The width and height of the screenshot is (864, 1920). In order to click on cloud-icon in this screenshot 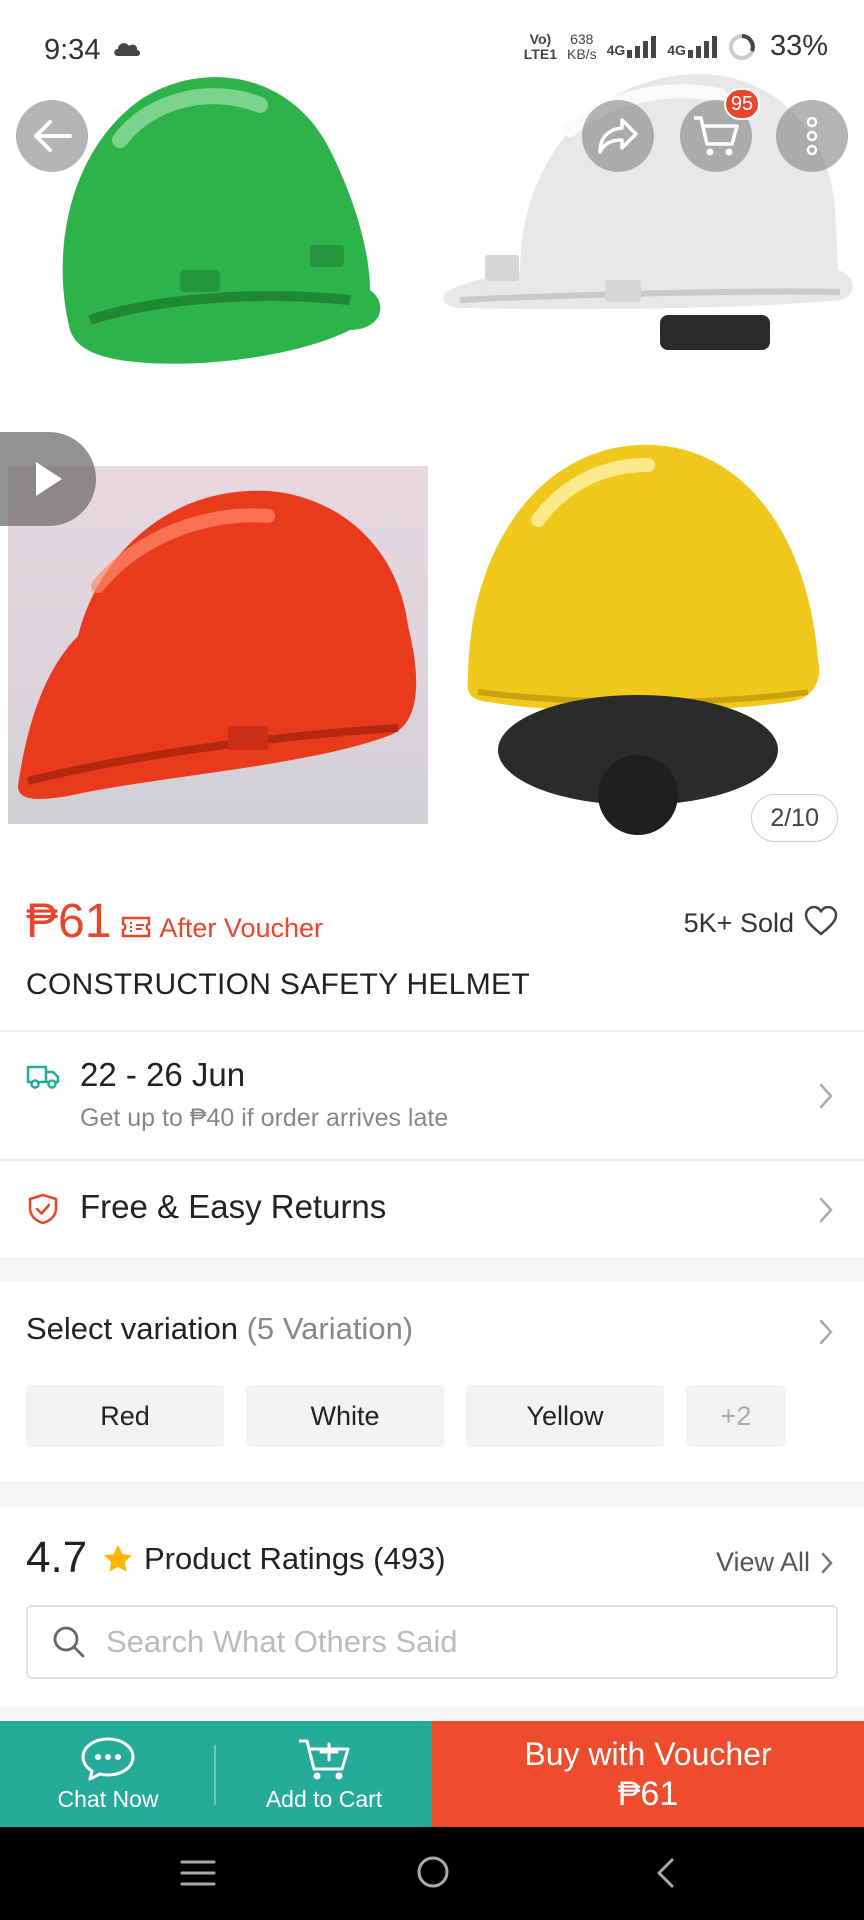, I will do `click(127, 49)`.